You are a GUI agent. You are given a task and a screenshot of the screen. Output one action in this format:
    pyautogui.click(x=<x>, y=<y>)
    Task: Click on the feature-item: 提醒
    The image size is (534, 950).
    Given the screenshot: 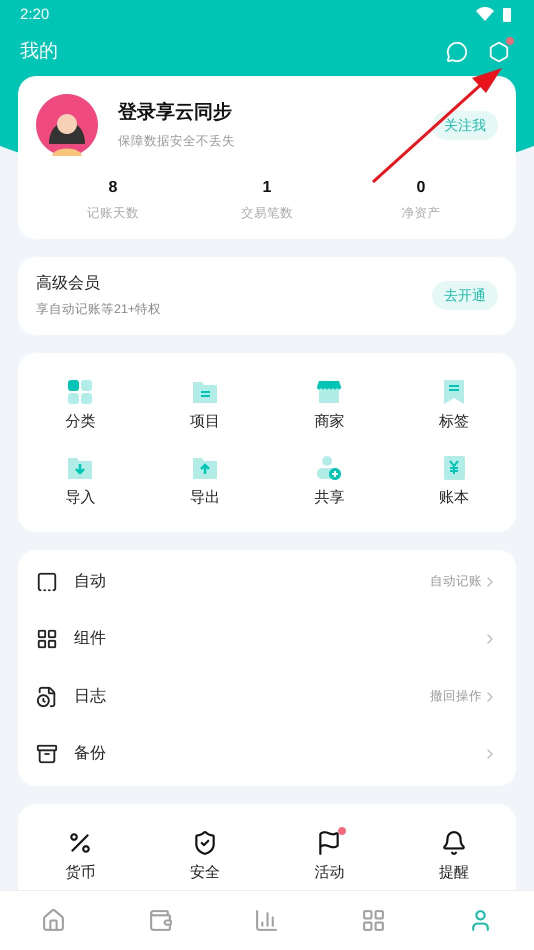 What is the action you would take?
    pyautogui.click(x=454, y=857)
    